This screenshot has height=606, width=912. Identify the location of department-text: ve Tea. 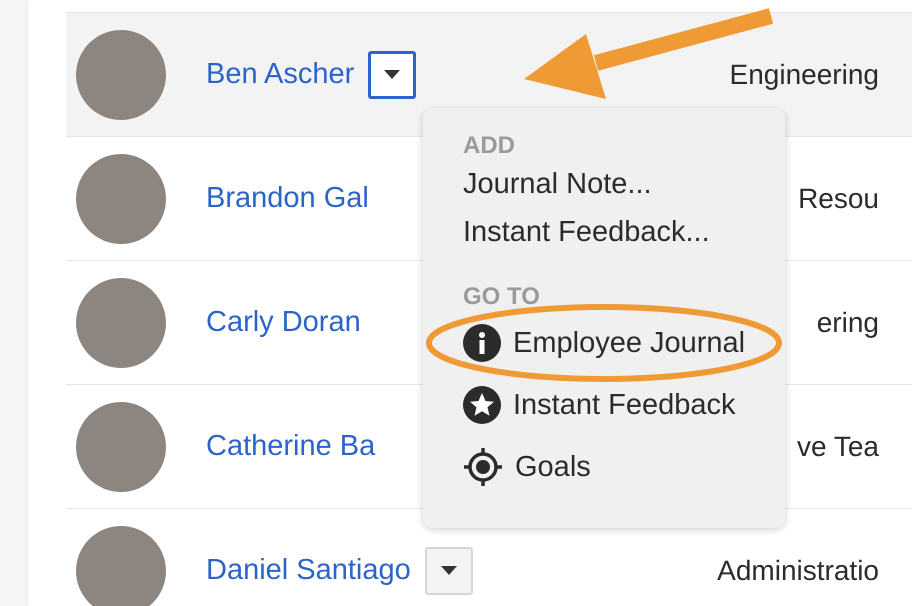
(838, 447).